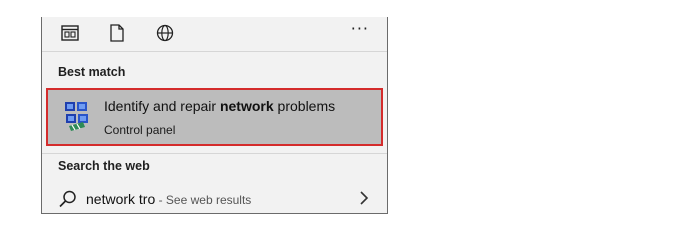 Image resolution: width=700 pixels, height=240 pixels. Describe the element at coordinates (140, 130) in the screenshot. I see `best-match-subtitle: Control panel` at that location.